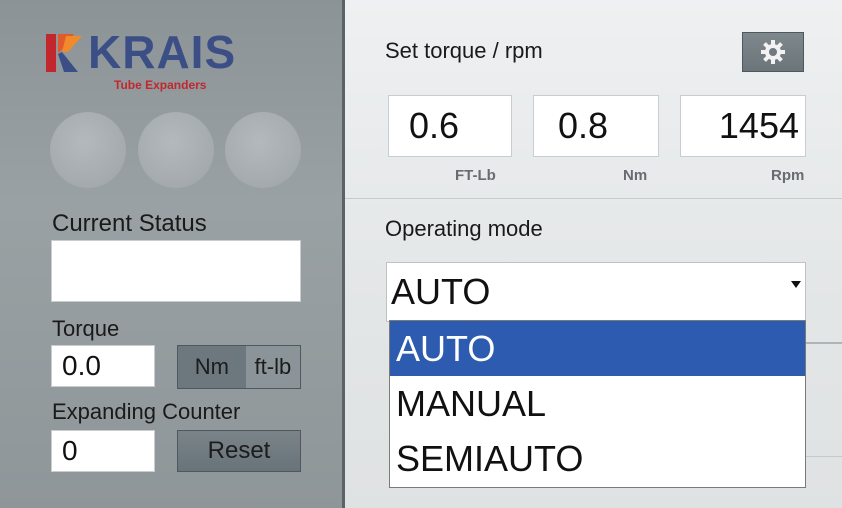  Describe the element at coordinates (796, 284) in the screenshot. I see `chevron-down-icon` at that location.